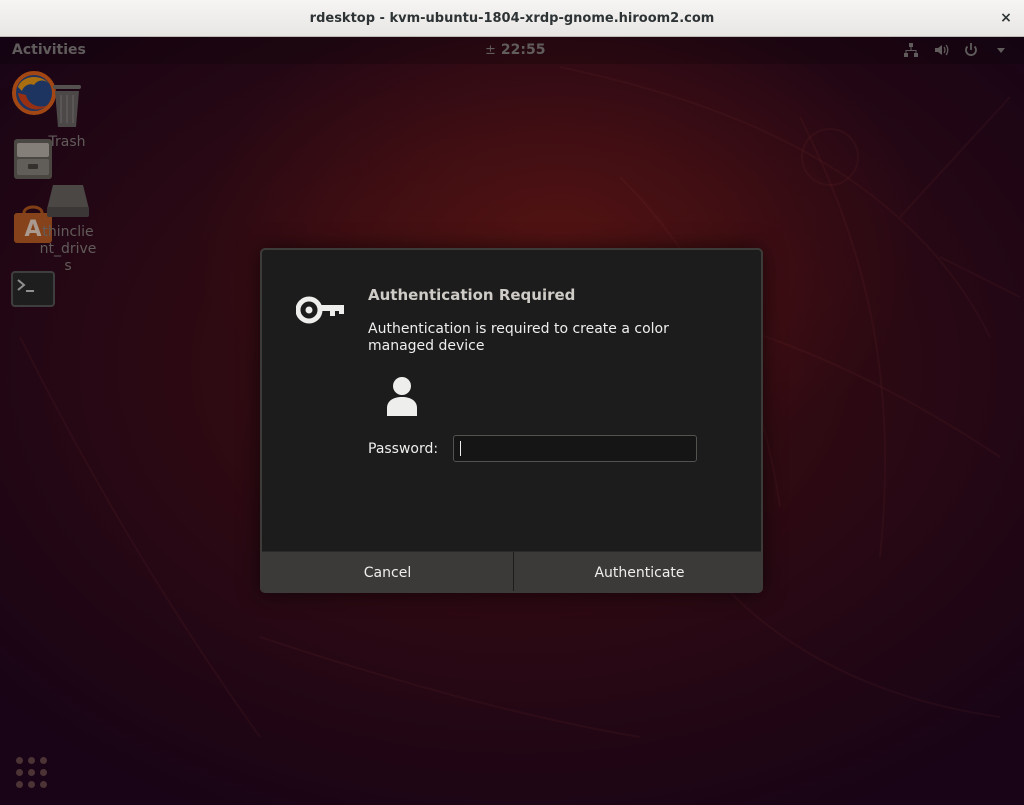  Describe the element at coordinates (403, 449) in the screenshot. I see `password-label: Password:` at that location.